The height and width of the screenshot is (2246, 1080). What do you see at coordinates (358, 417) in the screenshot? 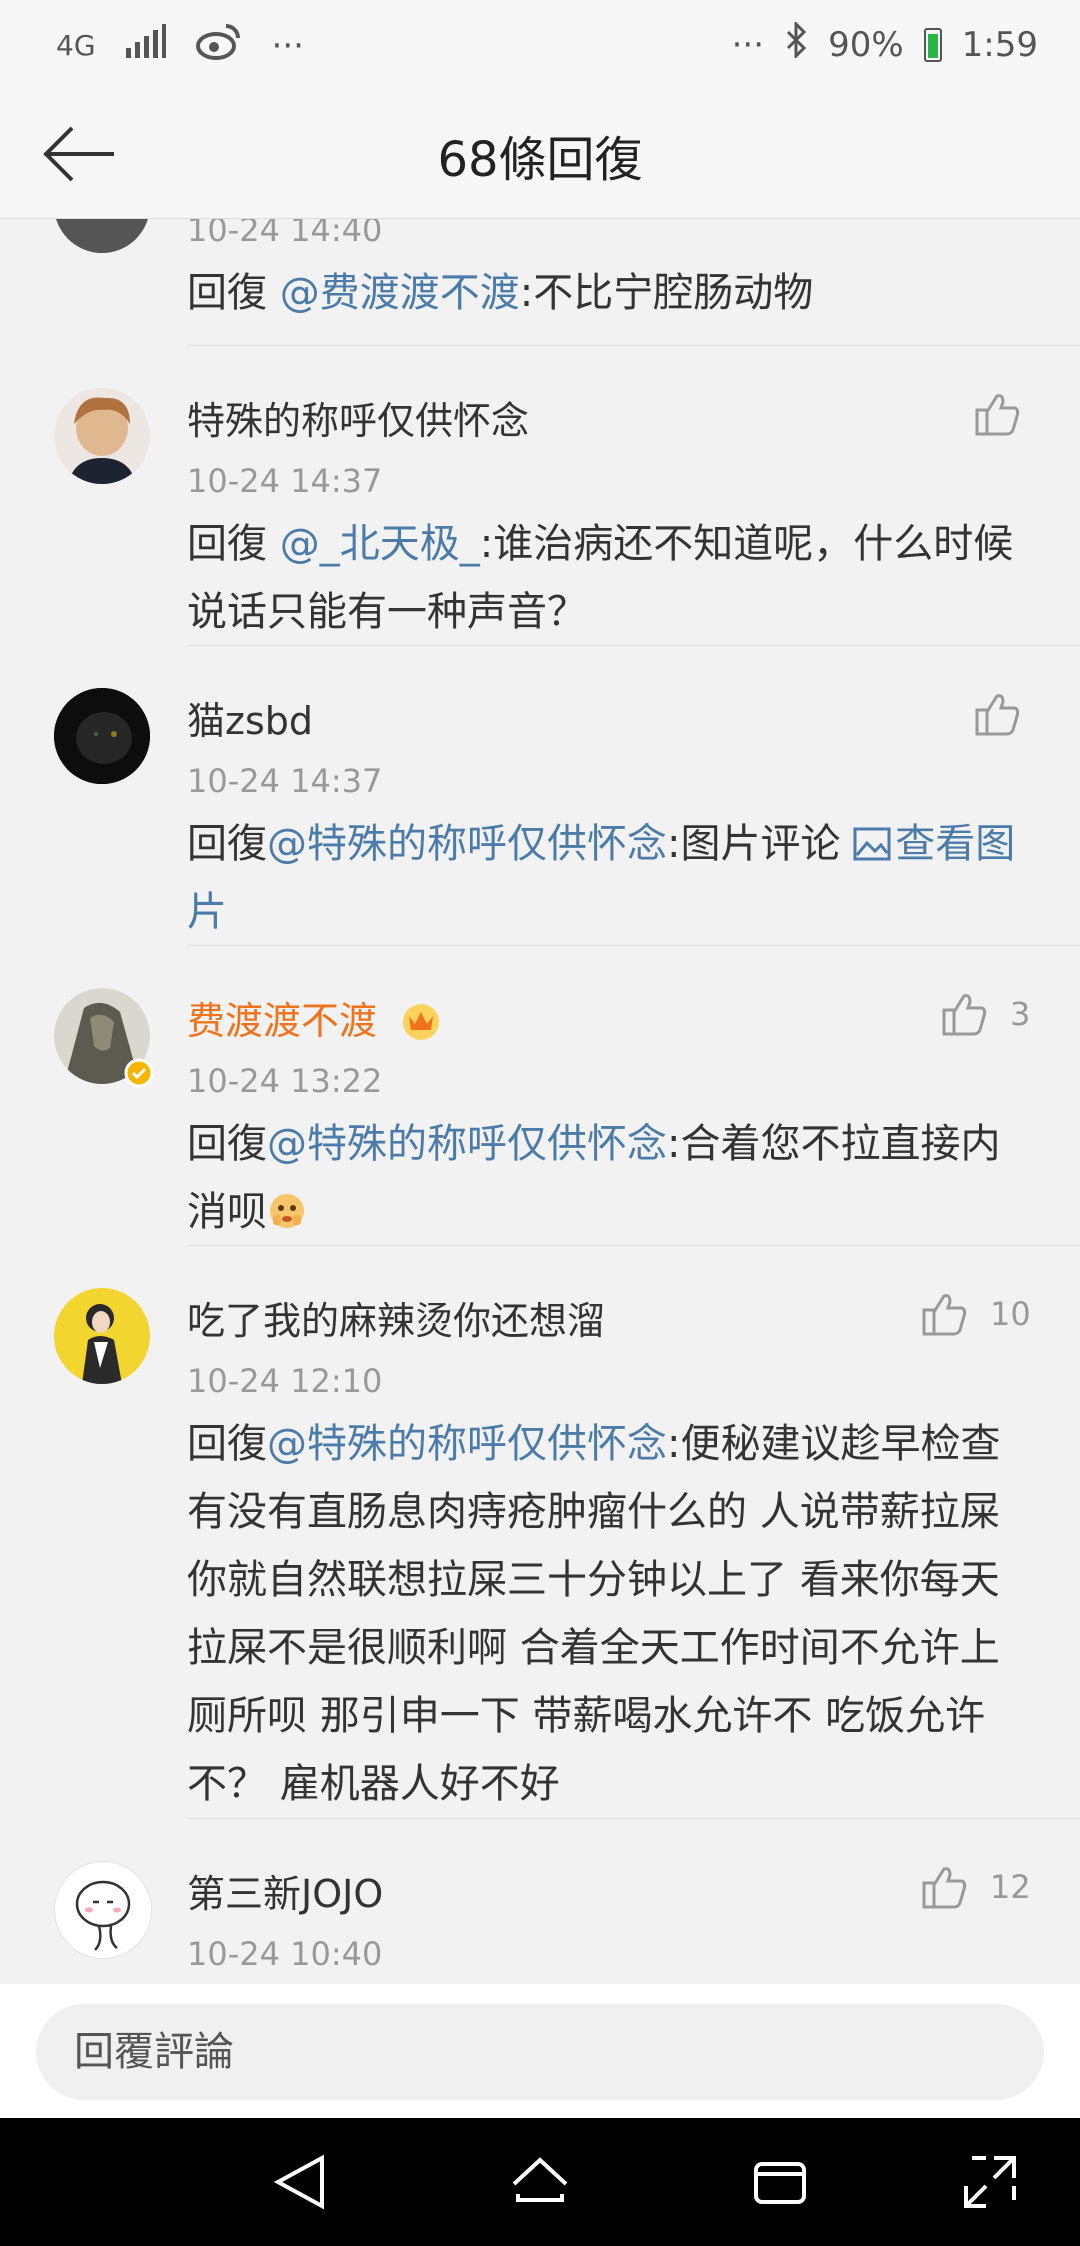
I see `commenter-name: 特殊的称呼仅供怀念` at bounding box center [358, 417].